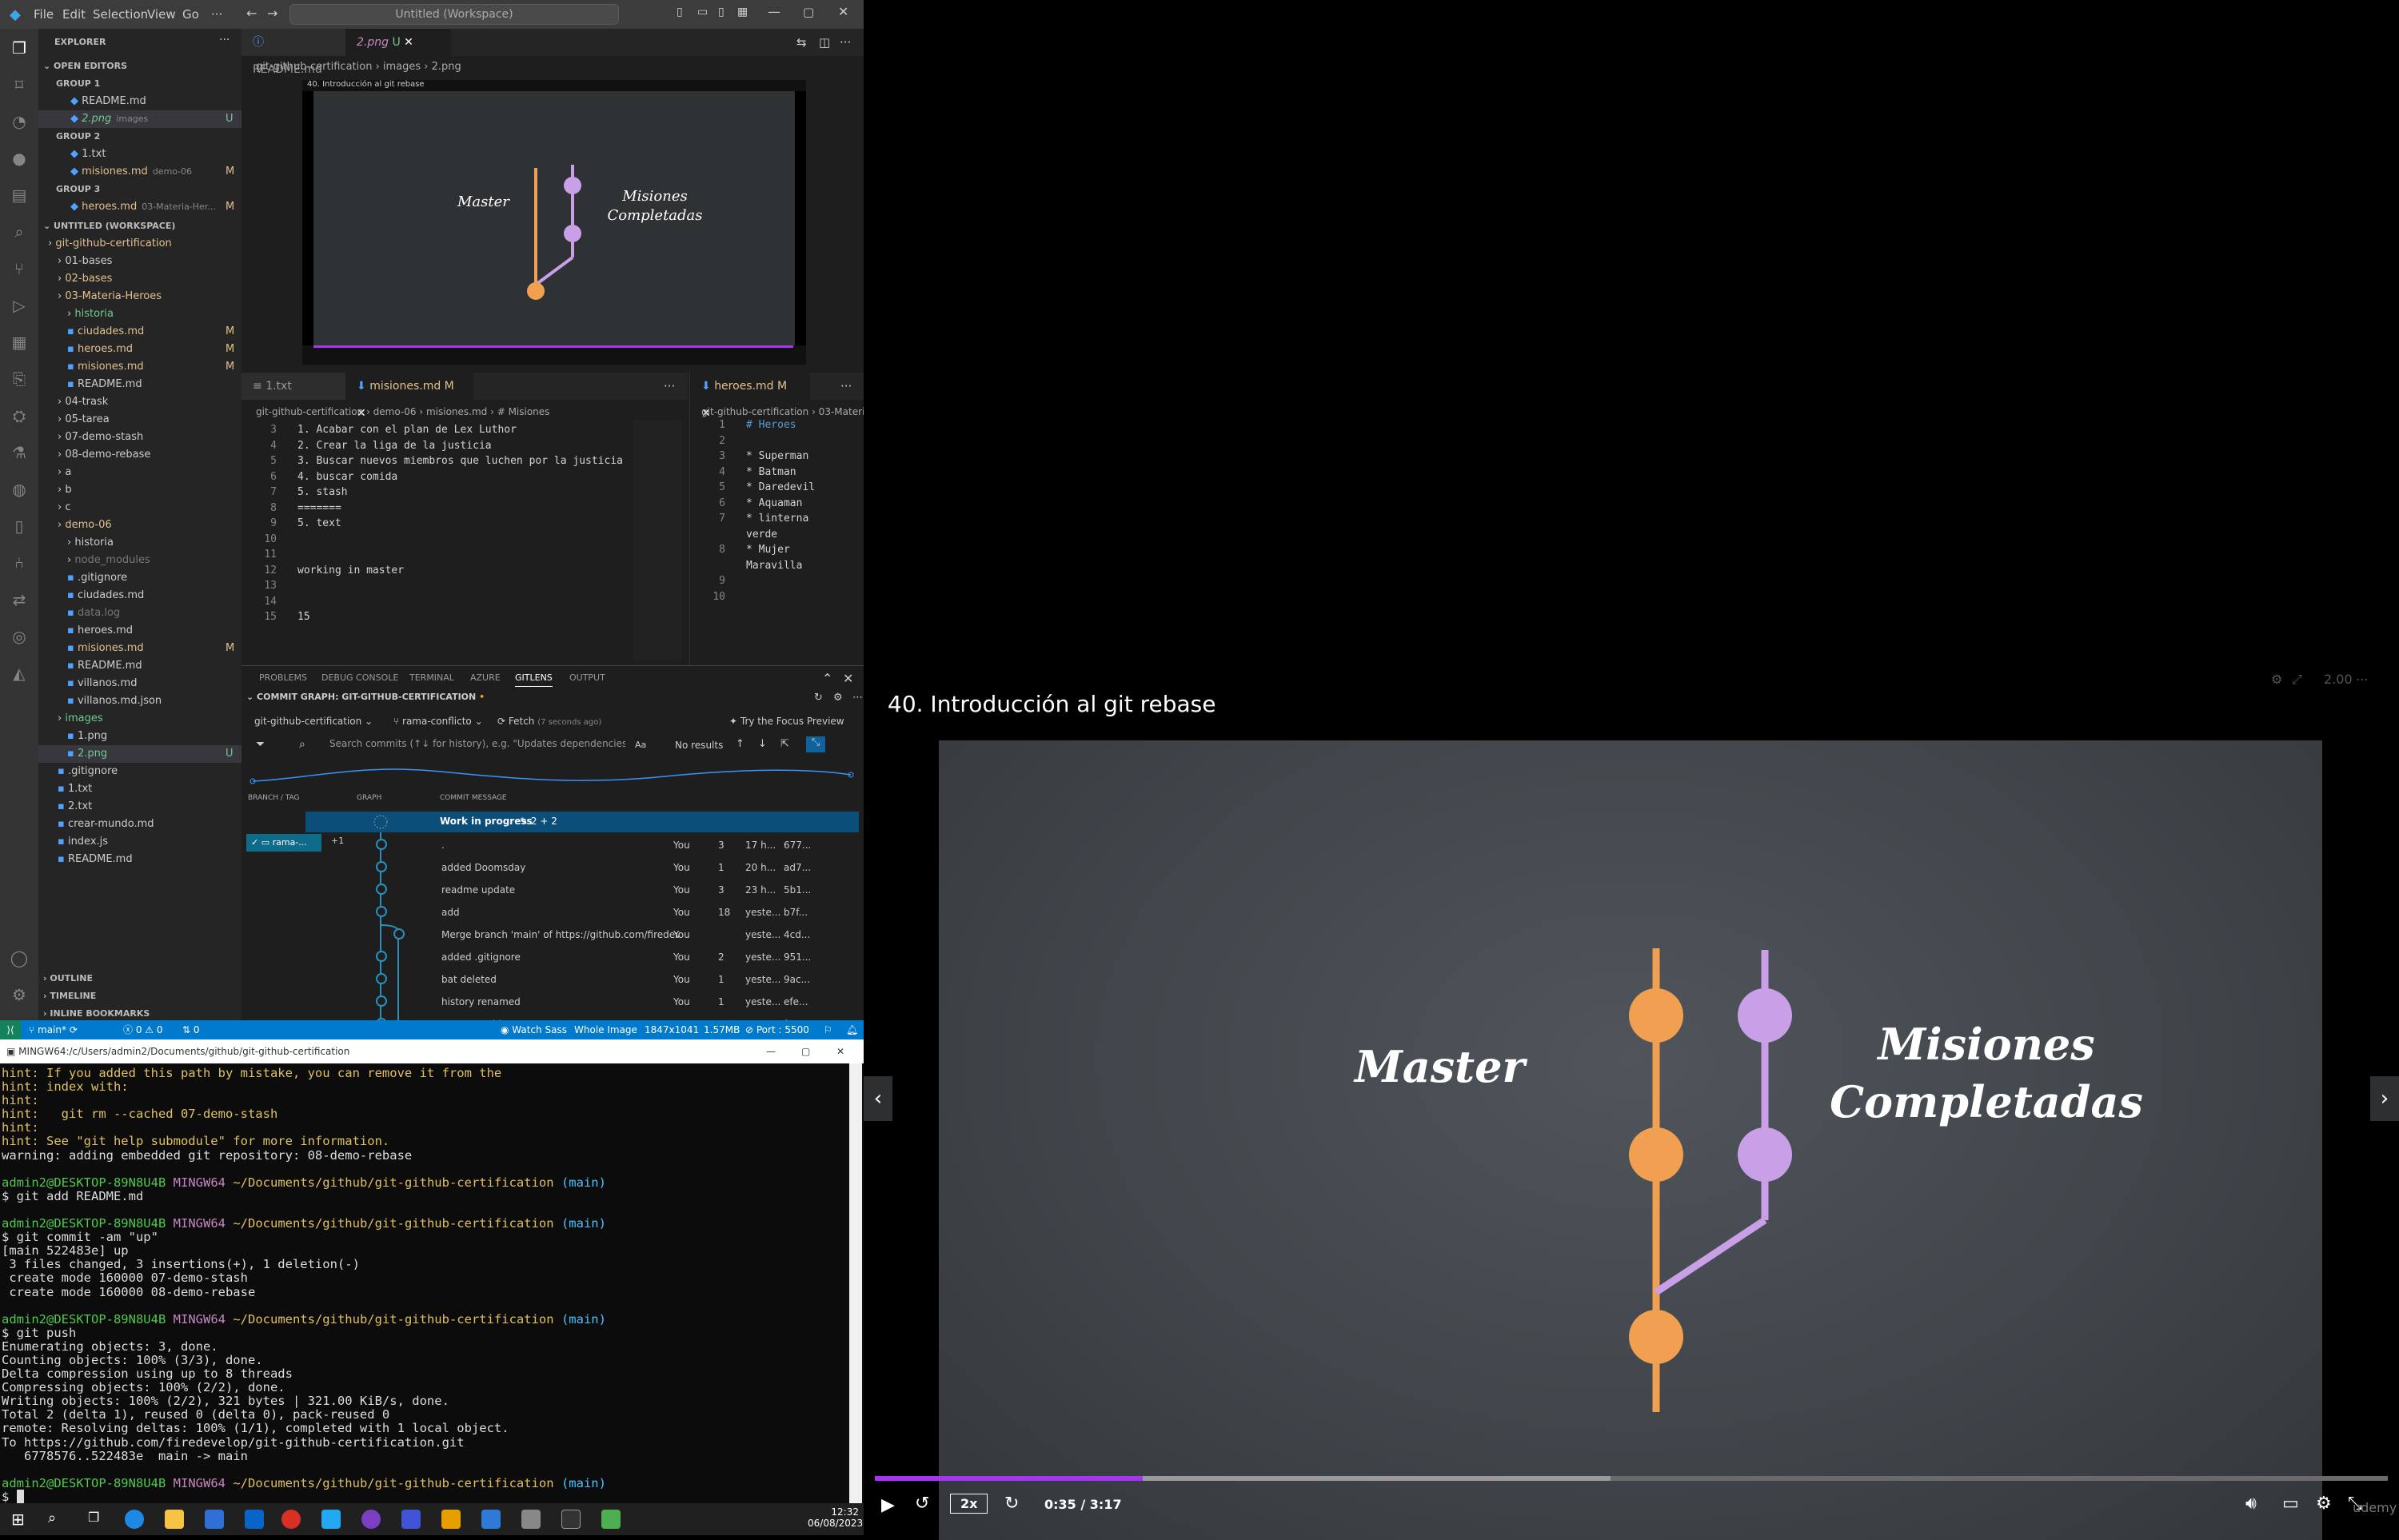 This screenshot has width=2399, height=1540. Describe the element at coordinates (19, 195) in the screenshot. I see `remote-explorer-icon: ▤` at that location.